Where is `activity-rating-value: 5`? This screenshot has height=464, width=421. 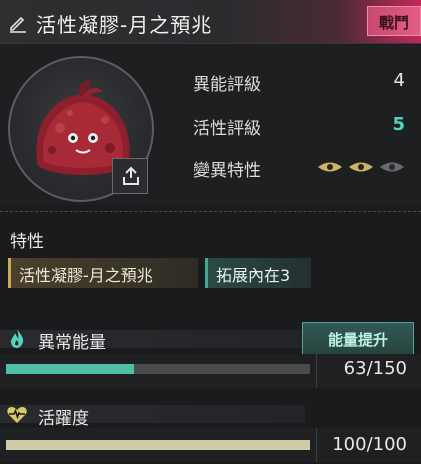 activity-rating-value: 5 is located at coordinates (398, 124).